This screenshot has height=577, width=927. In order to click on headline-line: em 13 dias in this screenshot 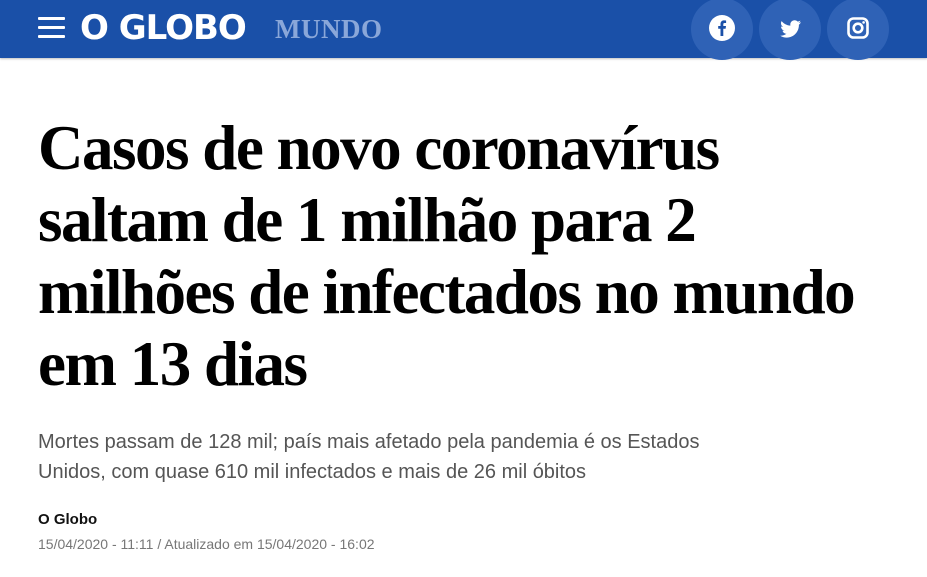, I will do `click(173, 364)`.